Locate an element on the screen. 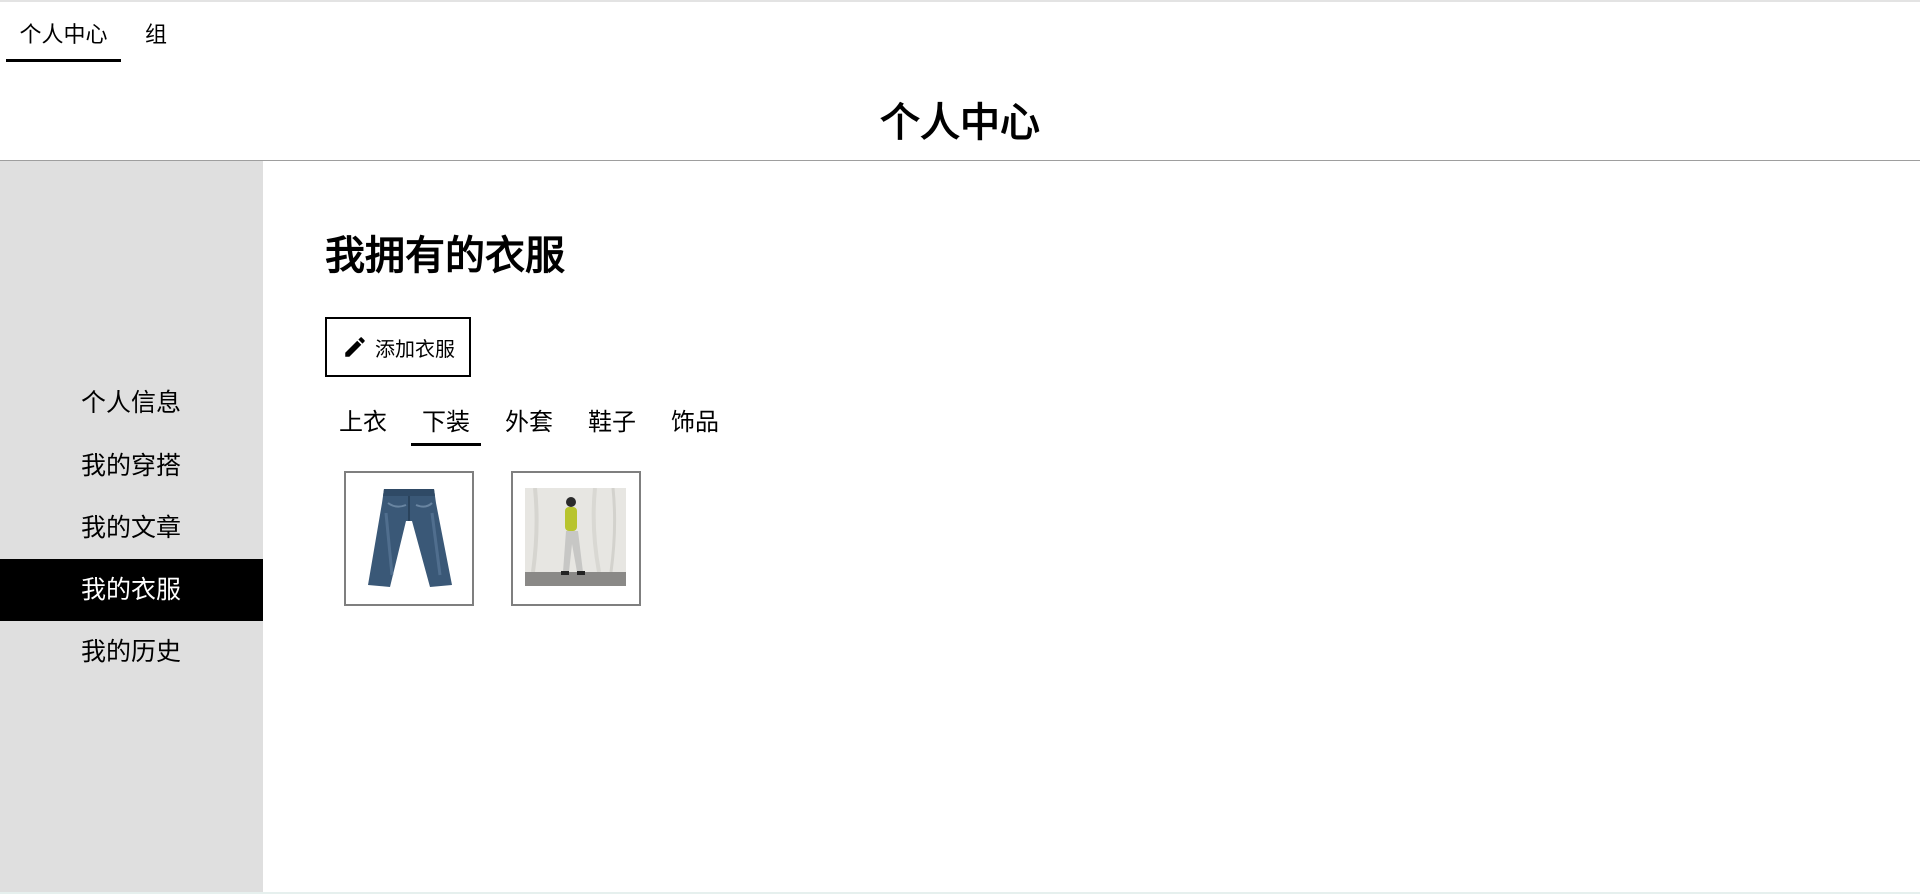 The image size is (1920, 894). add-clothes-label: 添加衣服 is located at coordinates (415, 348).